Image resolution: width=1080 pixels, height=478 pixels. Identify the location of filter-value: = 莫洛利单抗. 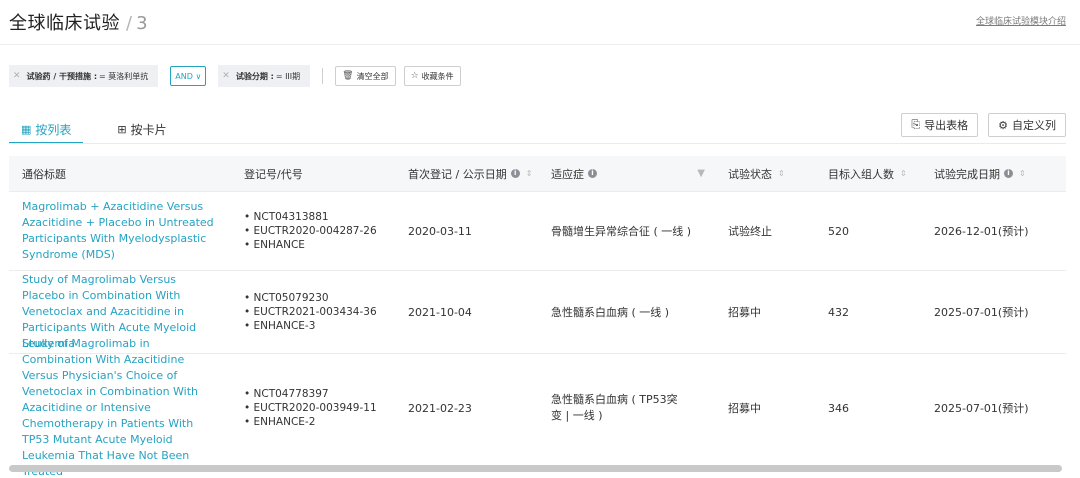
(124, 76).